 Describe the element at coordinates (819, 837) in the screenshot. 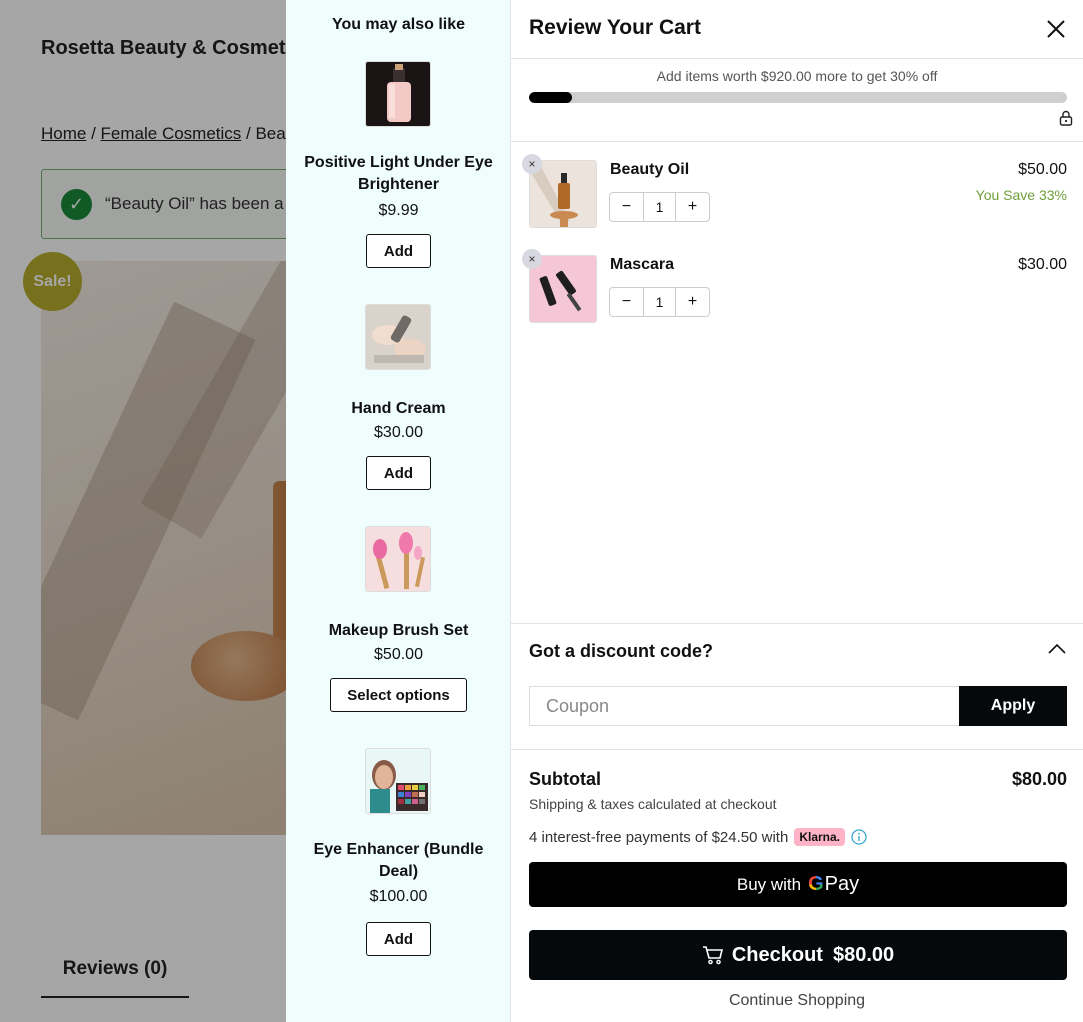

I see `klarna-logo: Klarna.` at that location.